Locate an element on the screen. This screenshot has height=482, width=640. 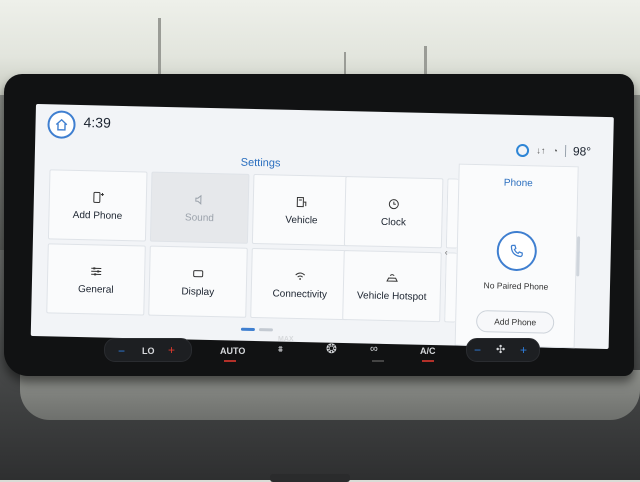
tile-sound: Sound is located at coordinates (199, 207).